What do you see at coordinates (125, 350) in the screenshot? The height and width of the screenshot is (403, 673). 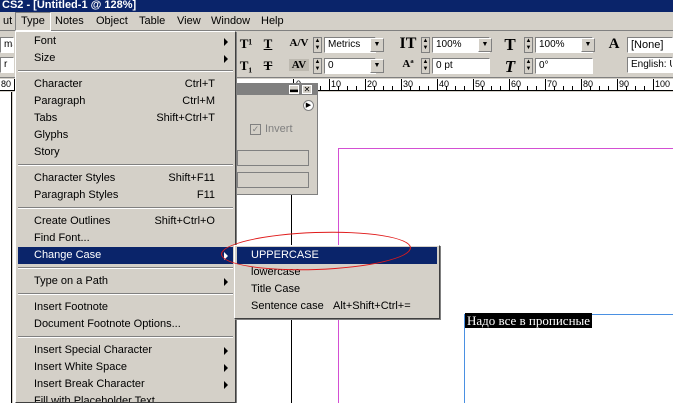 I see `menu-item-insert-special-character: Insert Special Character` at bounding box center [125, 350].